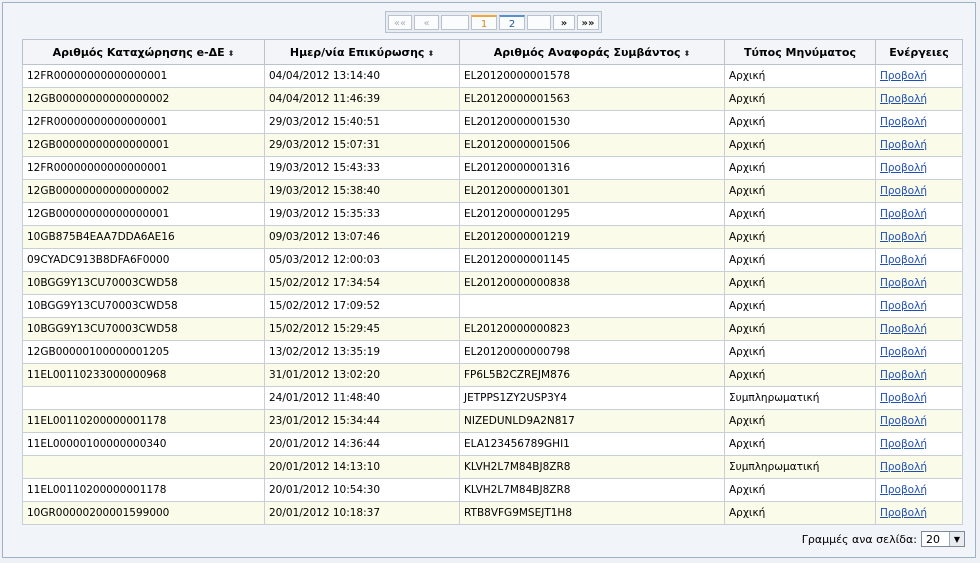  What do you see at coordinates (143, 99) in the screenshot?
I see `cell-registration-number: 12GB00000000000000002` at bounding box center [143, 99].